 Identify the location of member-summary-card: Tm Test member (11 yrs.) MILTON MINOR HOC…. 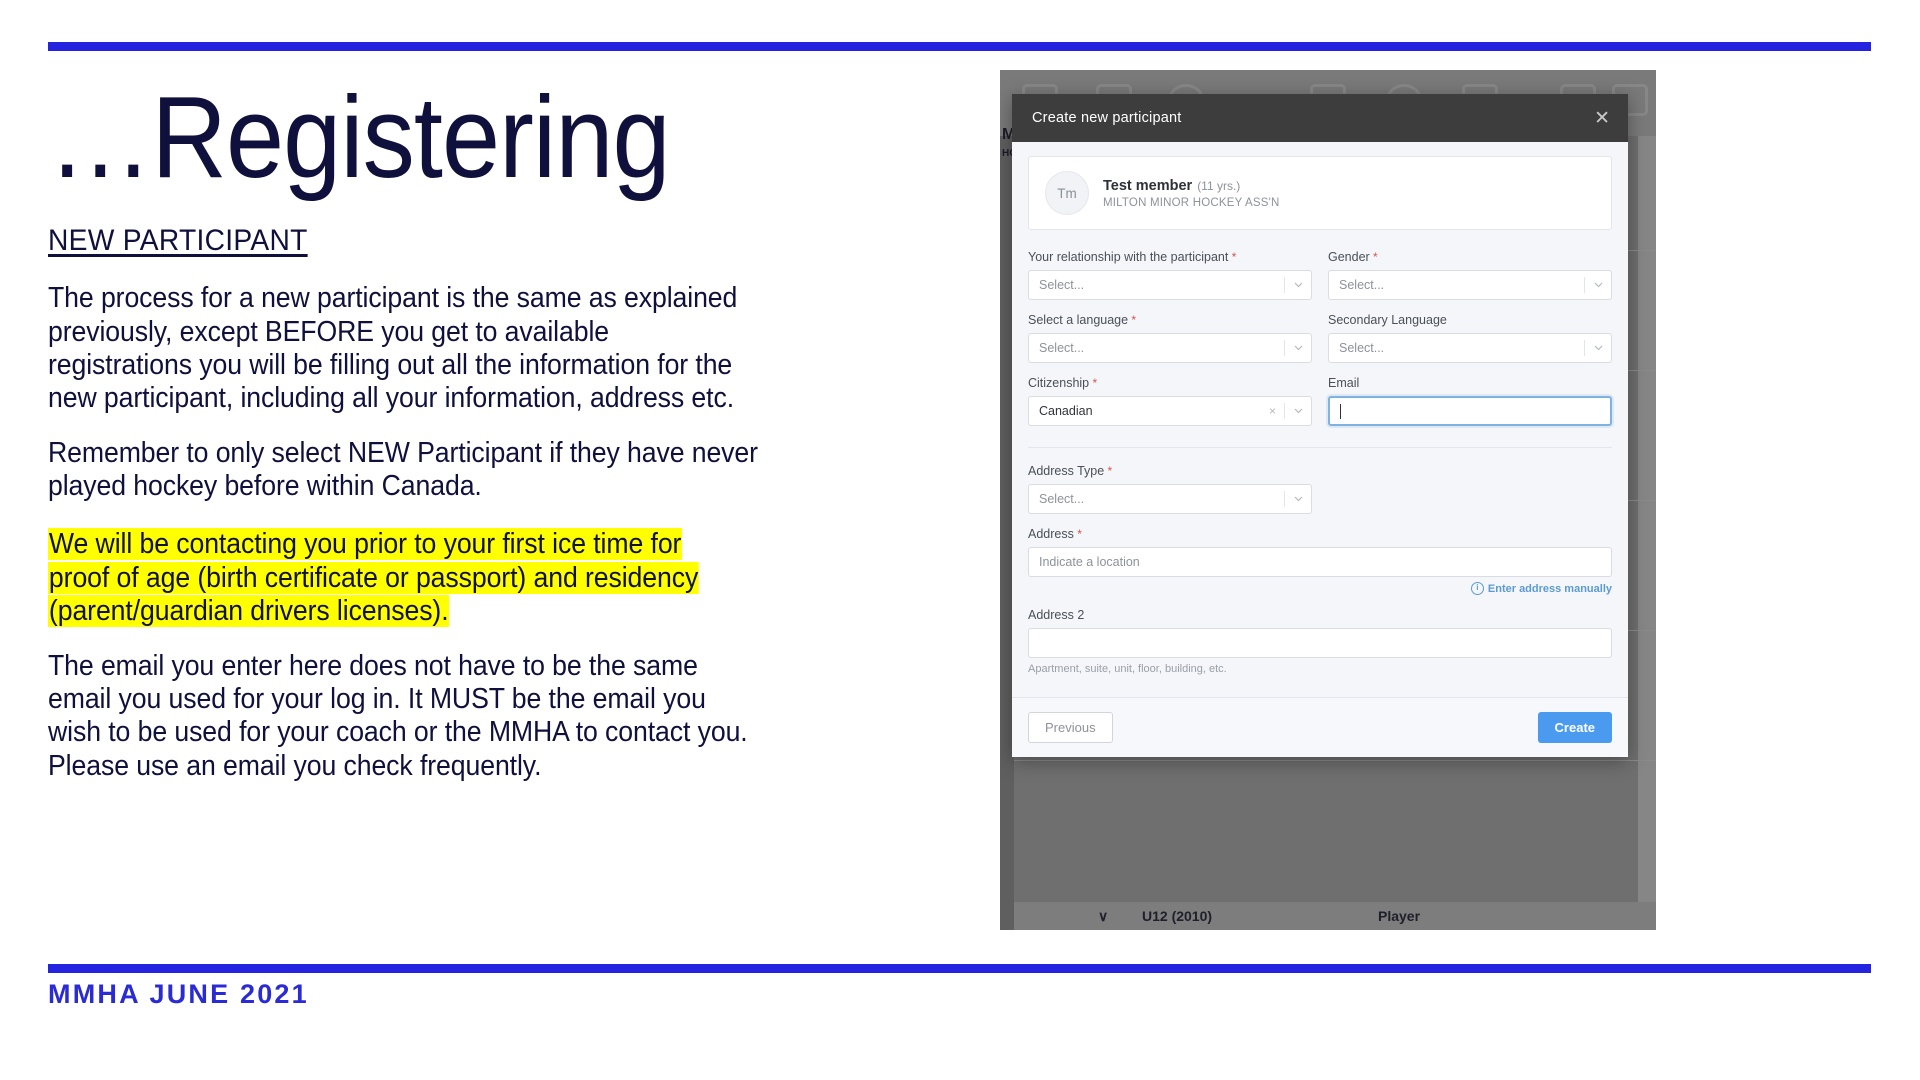
(1320, 193).